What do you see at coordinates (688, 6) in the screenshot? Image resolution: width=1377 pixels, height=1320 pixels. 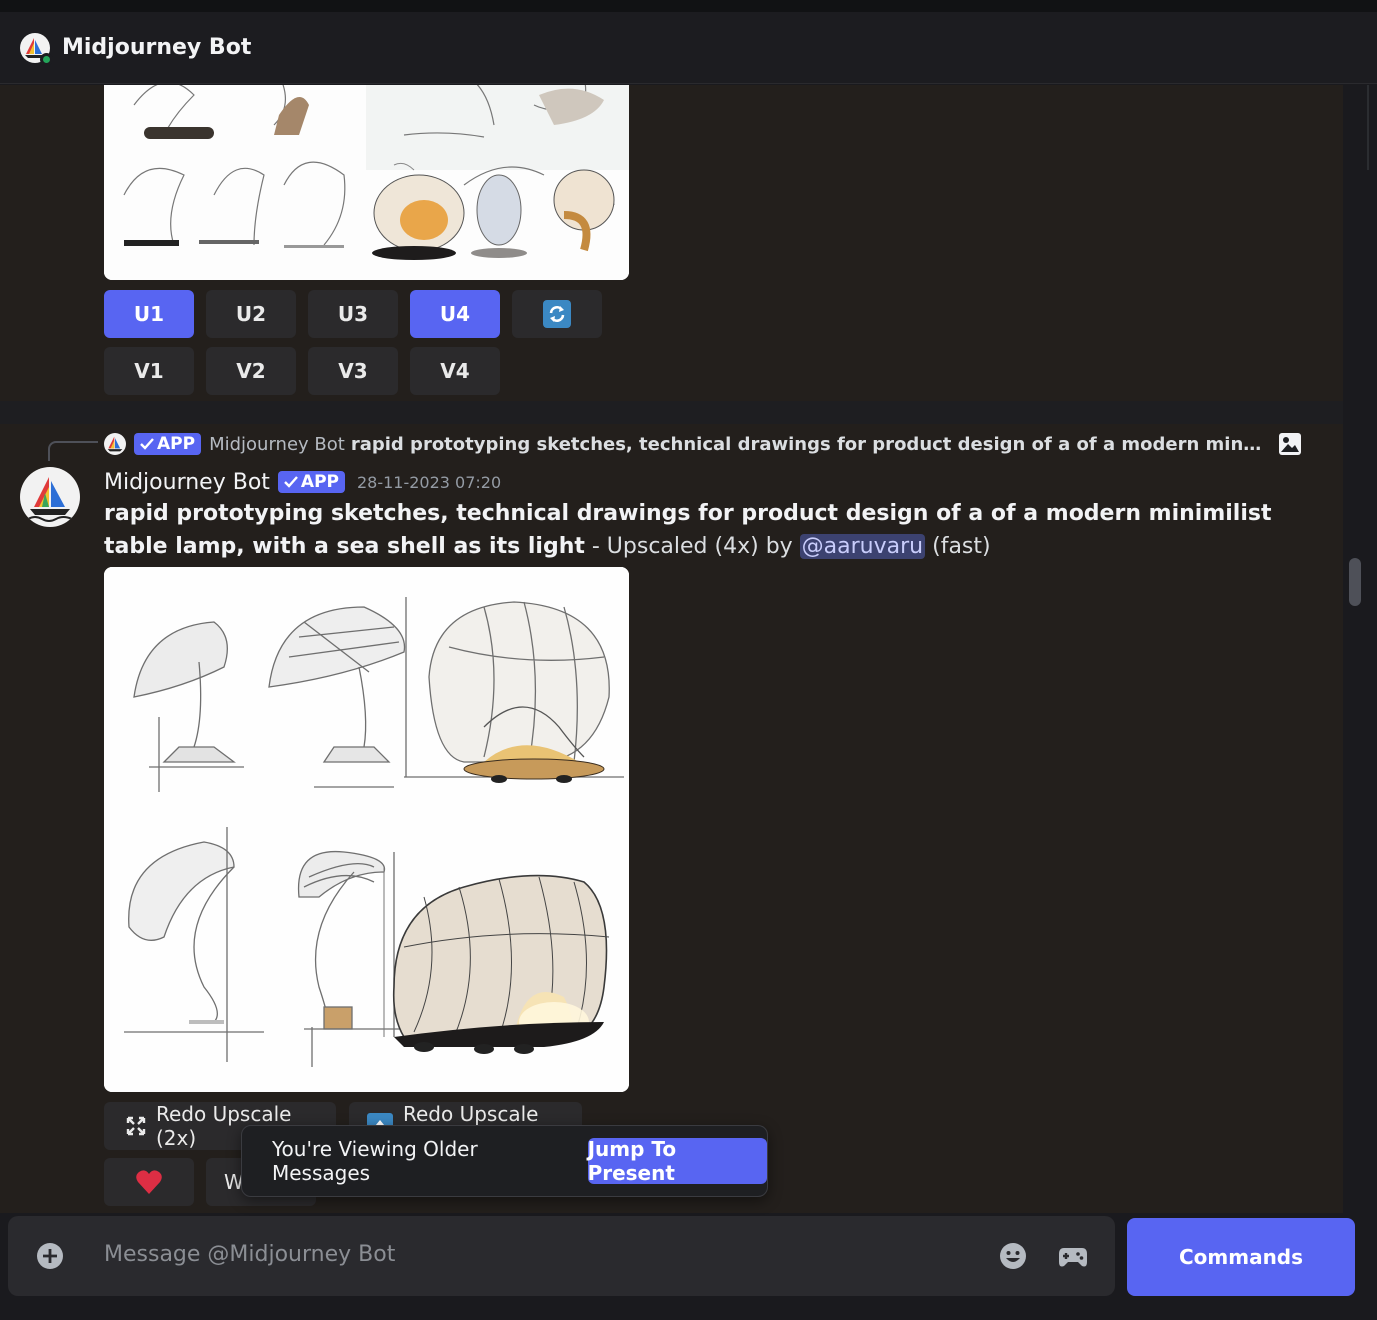 I see `window-top-strip` at bounding box center [688, 6].